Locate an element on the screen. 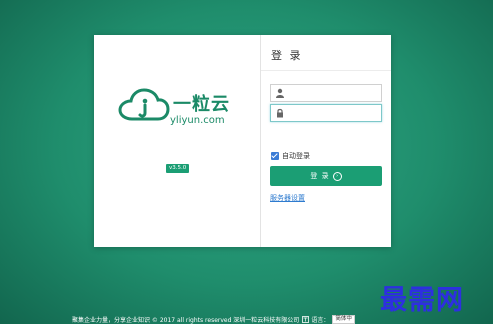 This screenshot has height=324, width=493. user-icon is located at coordinates (280, 93).